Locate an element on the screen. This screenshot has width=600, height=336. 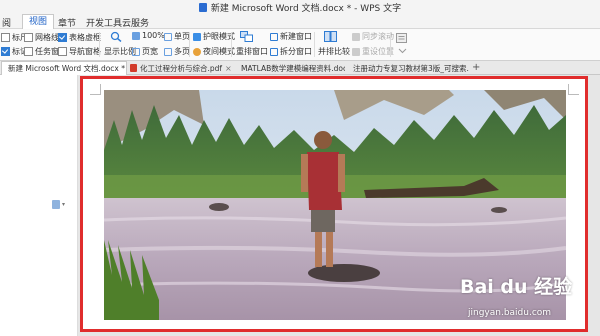
photo-person-shirt is located at coordinates (324, 181).